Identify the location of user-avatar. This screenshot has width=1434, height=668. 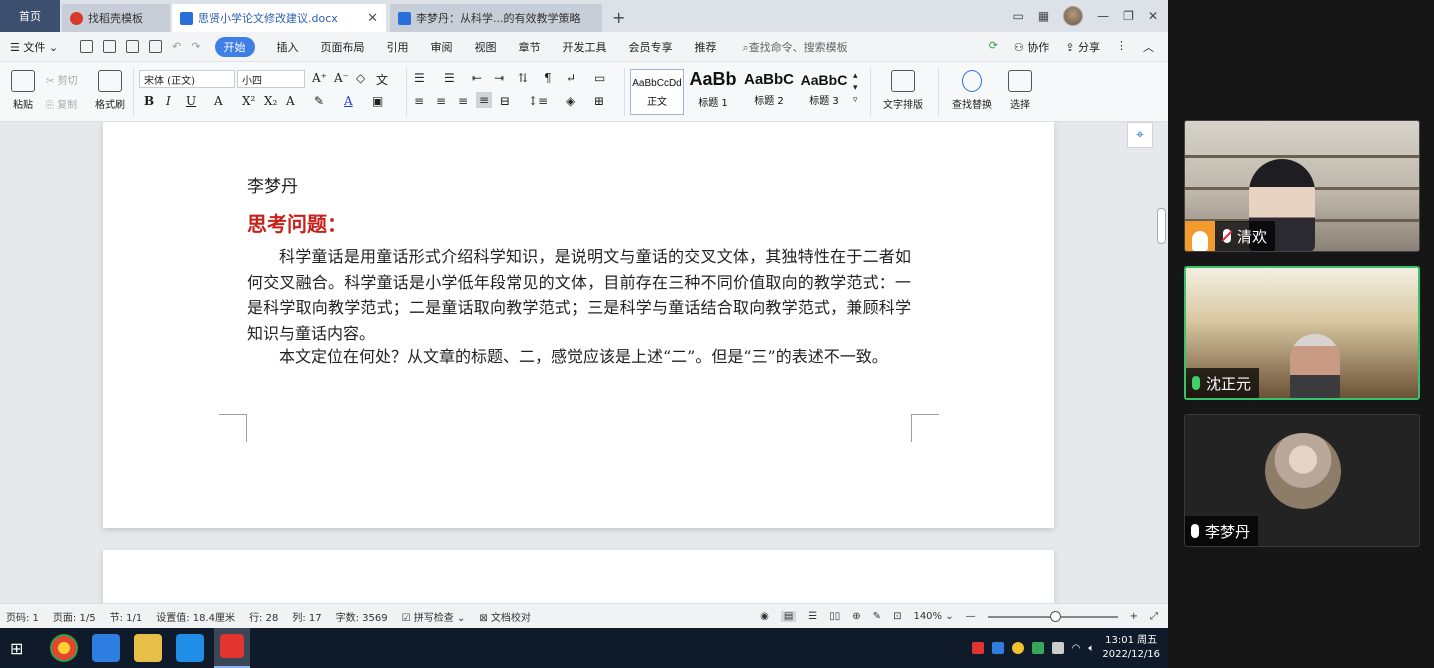
(1073, 16).